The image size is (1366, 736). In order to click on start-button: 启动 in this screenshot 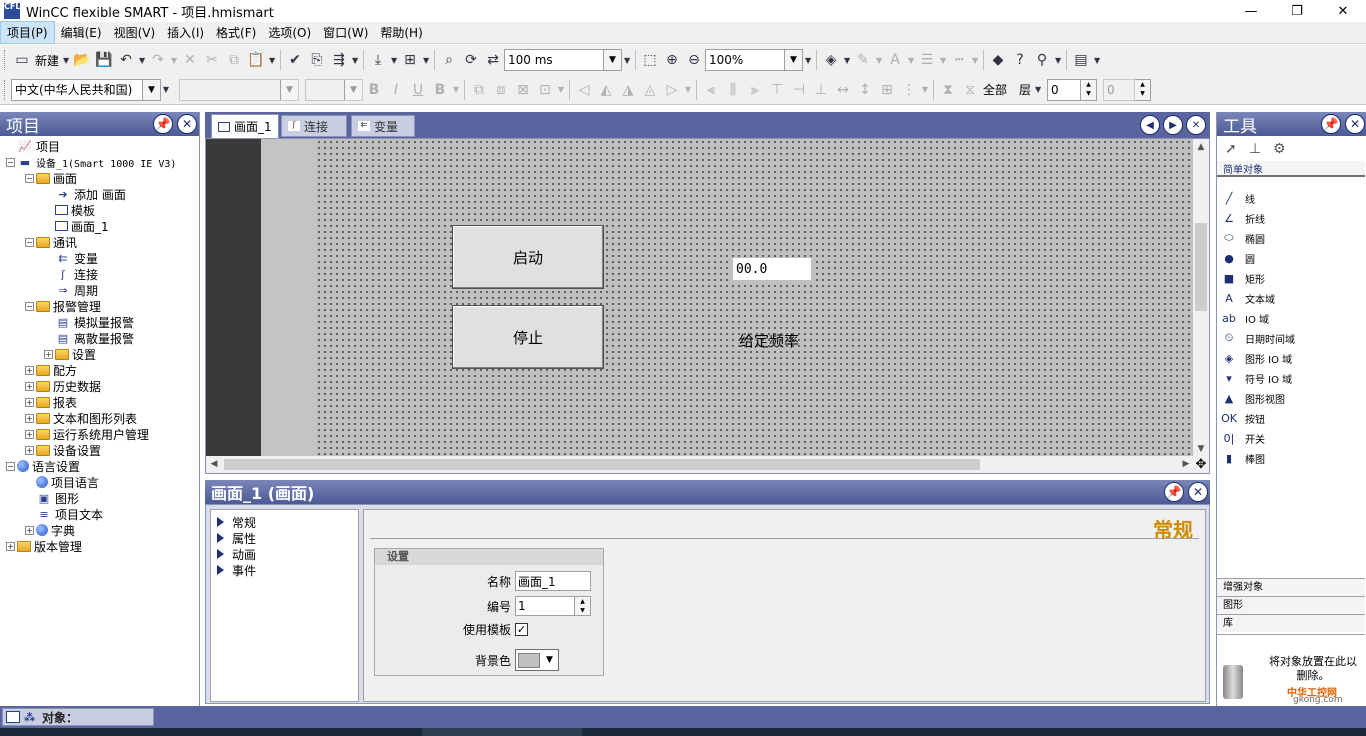, I will do `click(528, 257)`.